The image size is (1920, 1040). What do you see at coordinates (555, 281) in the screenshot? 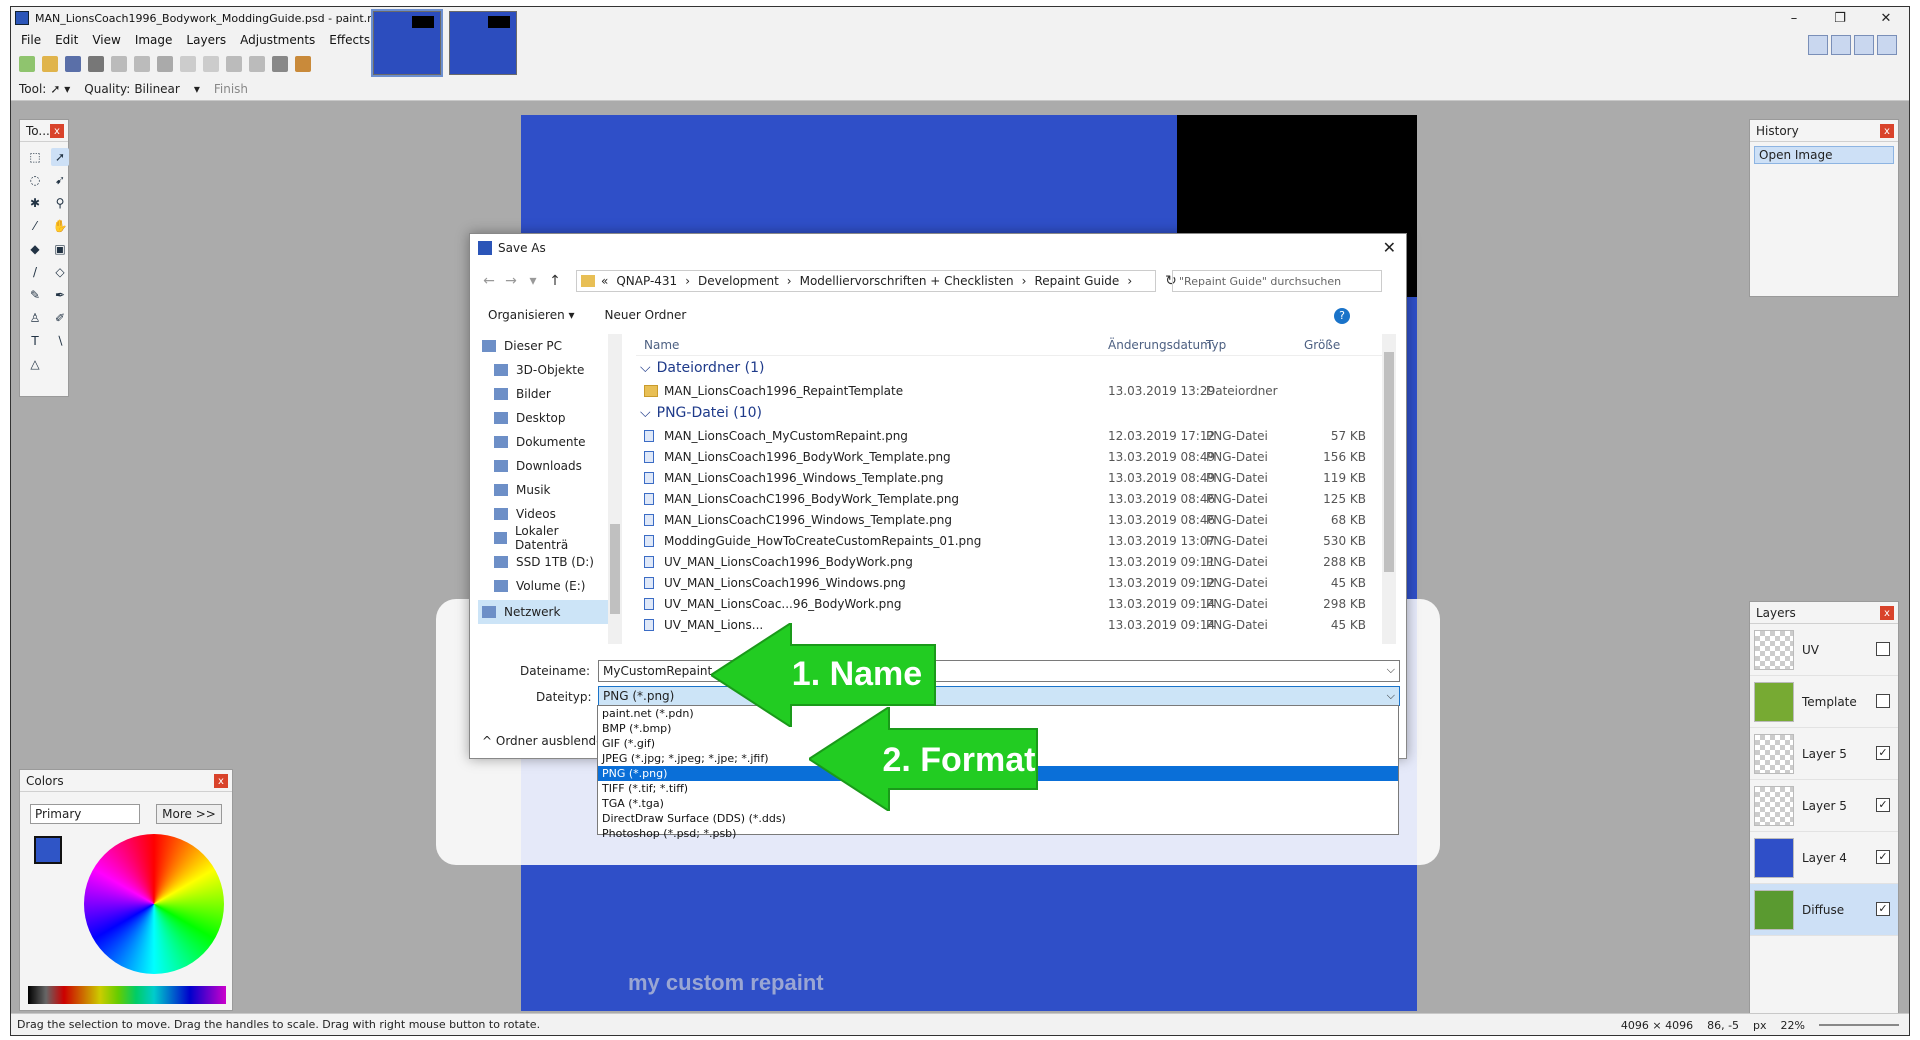
I see `up-arrow-icon: ↑` at bounding box center [555, 281].